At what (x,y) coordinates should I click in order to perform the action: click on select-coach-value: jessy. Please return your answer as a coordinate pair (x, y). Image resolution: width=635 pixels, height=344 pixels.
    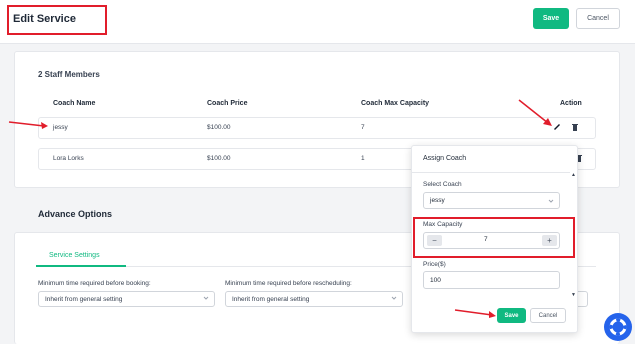
    Looking at the image, I should click on (437, 200).